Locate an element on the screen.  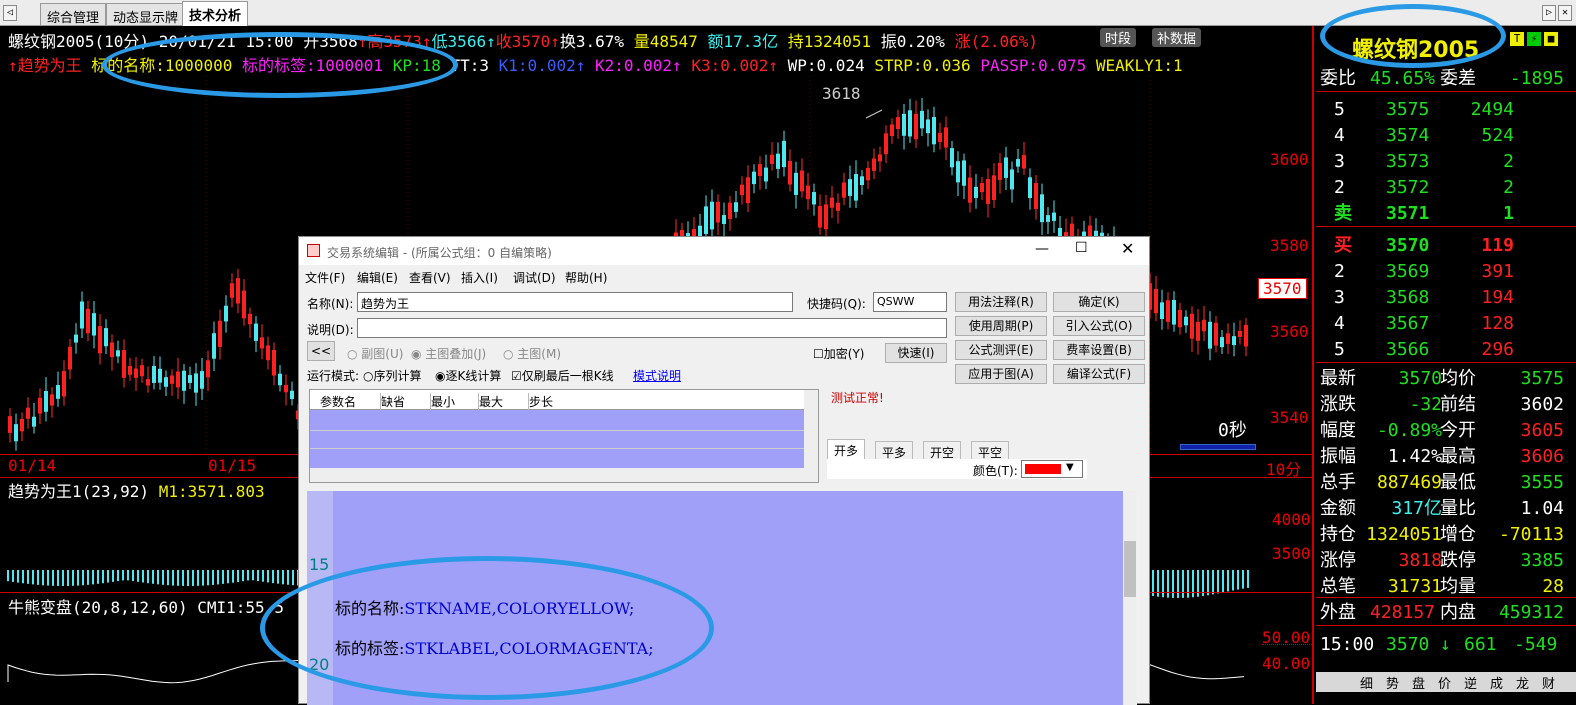
detail-tab: 逆 is located at coordinates (1470, 682).